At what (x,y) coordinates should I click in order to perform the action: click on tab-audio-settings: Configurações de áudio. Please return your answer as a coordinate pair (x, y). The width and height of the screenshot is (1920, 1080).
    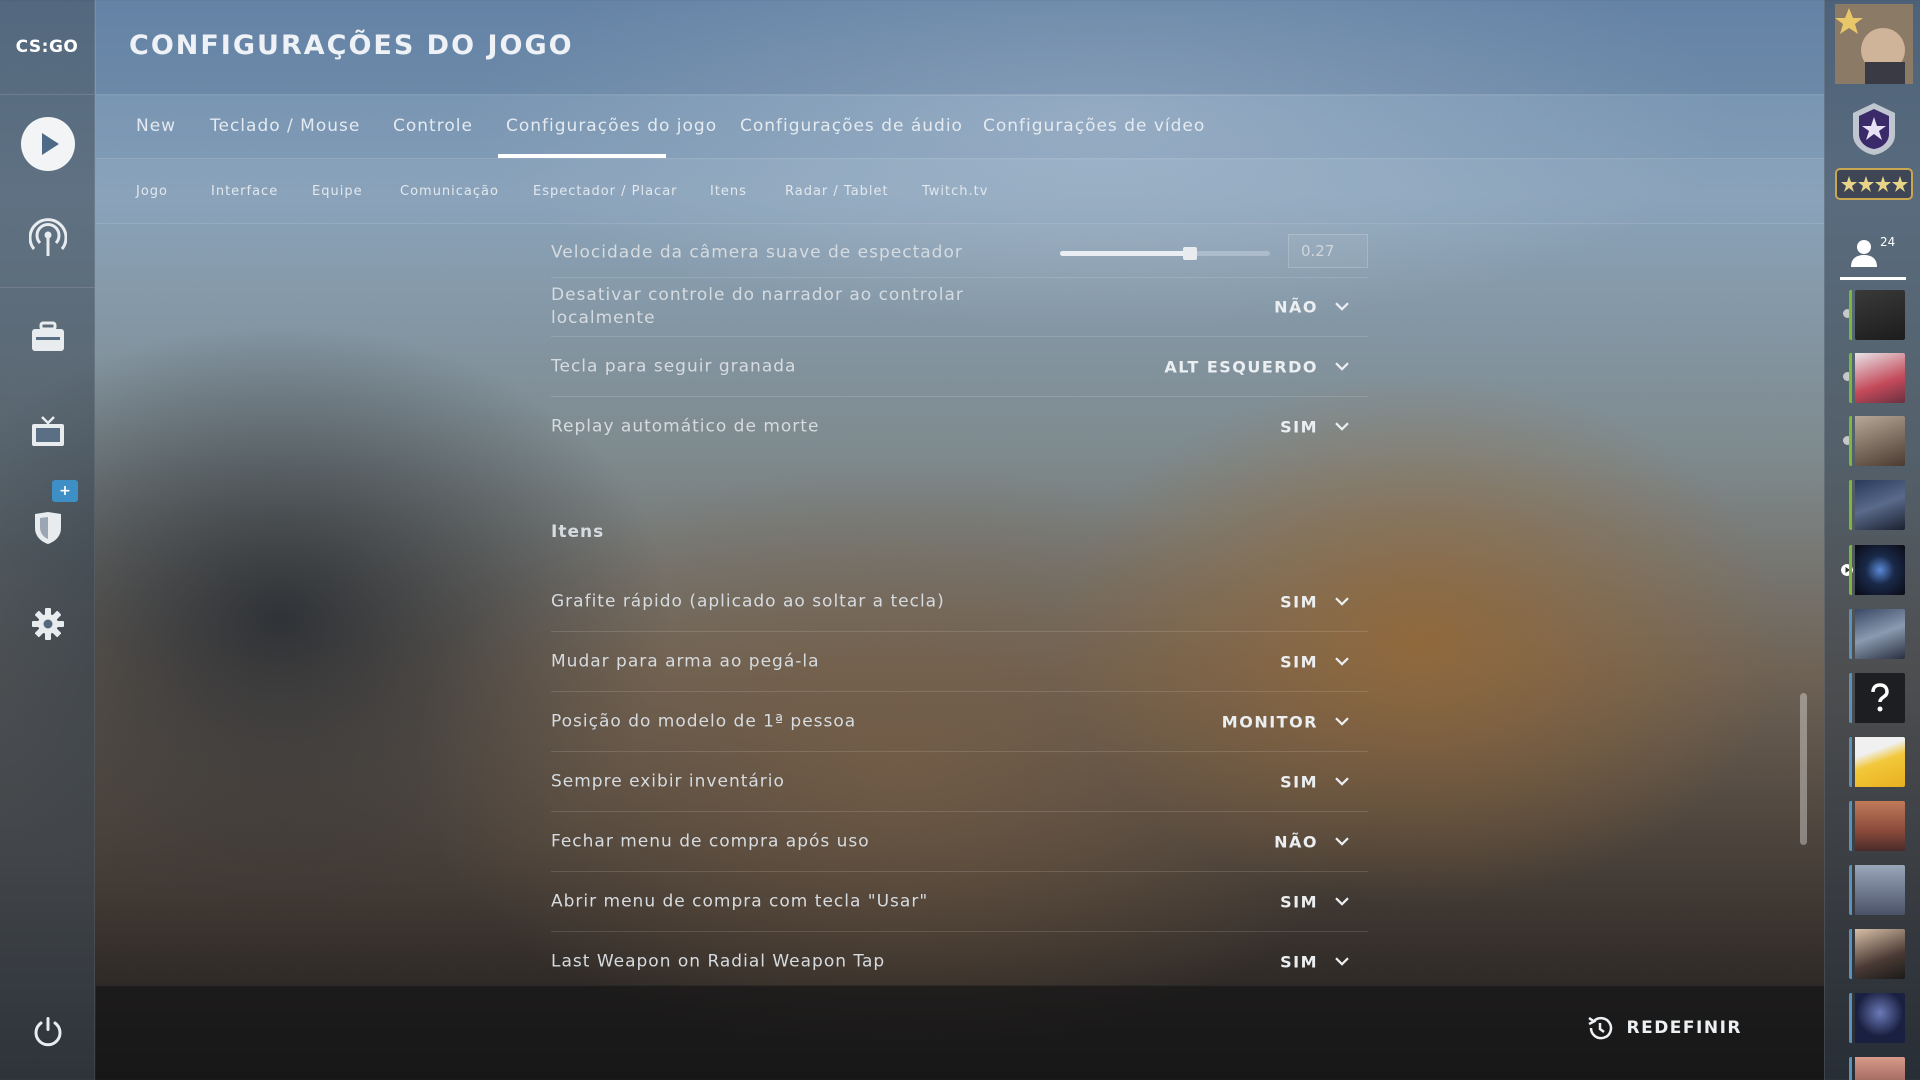
    Looking at the image, I should click on (851, 126).